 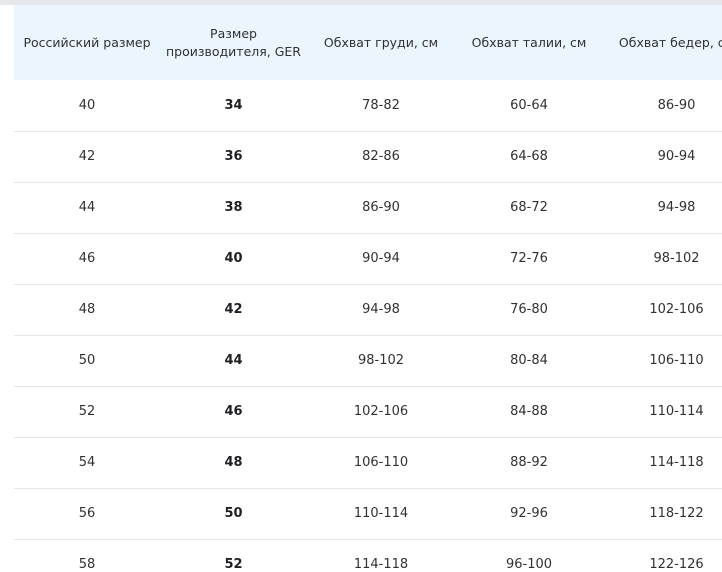 What do you see at coordinates (381, 106) in the screenshot?
I see `cell-chest: 78-82` at bounding box center [381, 106].